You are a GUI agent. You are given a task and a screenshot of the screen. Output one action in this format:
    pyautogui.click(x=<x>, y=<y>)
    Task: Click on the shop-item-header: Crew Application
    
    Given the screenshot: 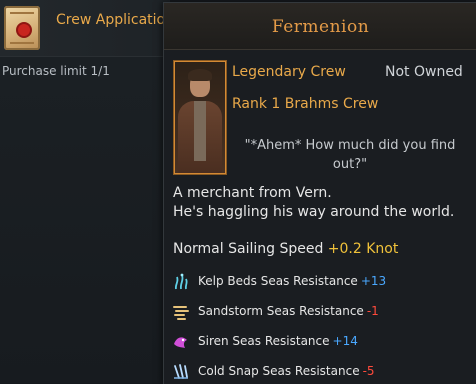 What is the action you would take?
    pyautogui.click(x=87, y=28)
    